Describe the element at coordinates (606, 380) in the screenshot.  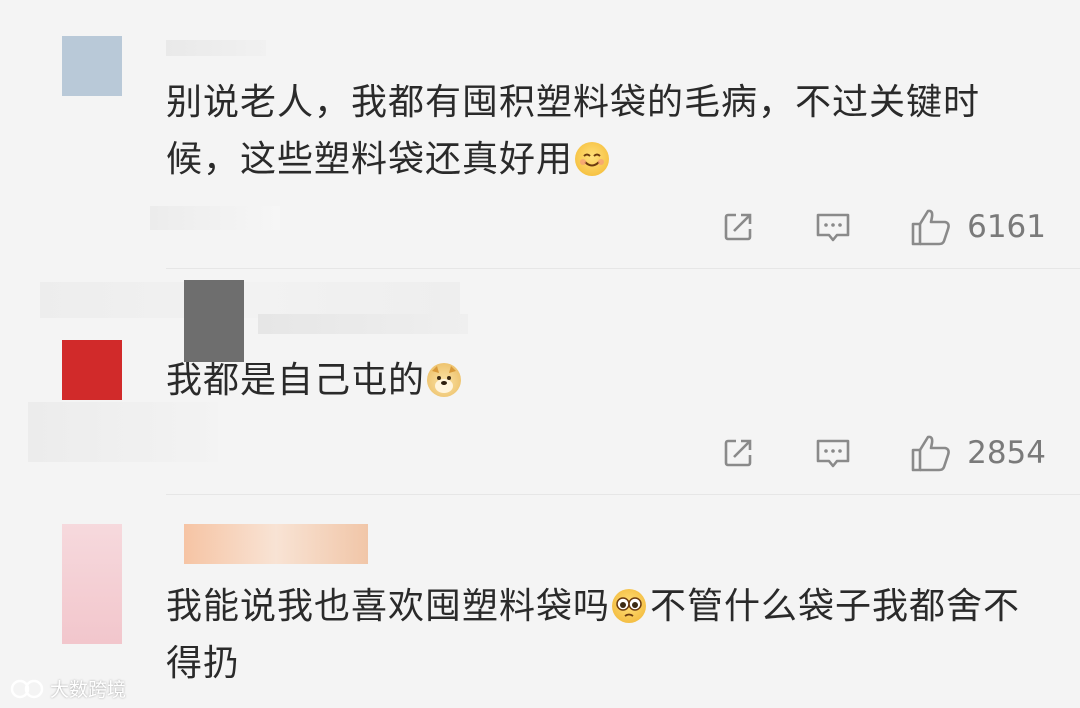
I see `comment-text: 我都是自己屯的` at that location.